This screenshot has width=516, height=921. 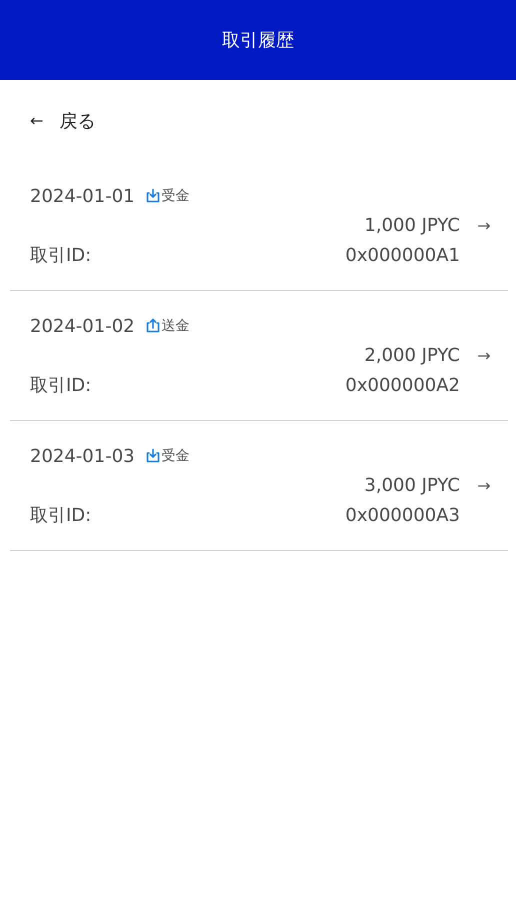 I want to click on page-title: 取引履歴, so click(x=258, y=40).